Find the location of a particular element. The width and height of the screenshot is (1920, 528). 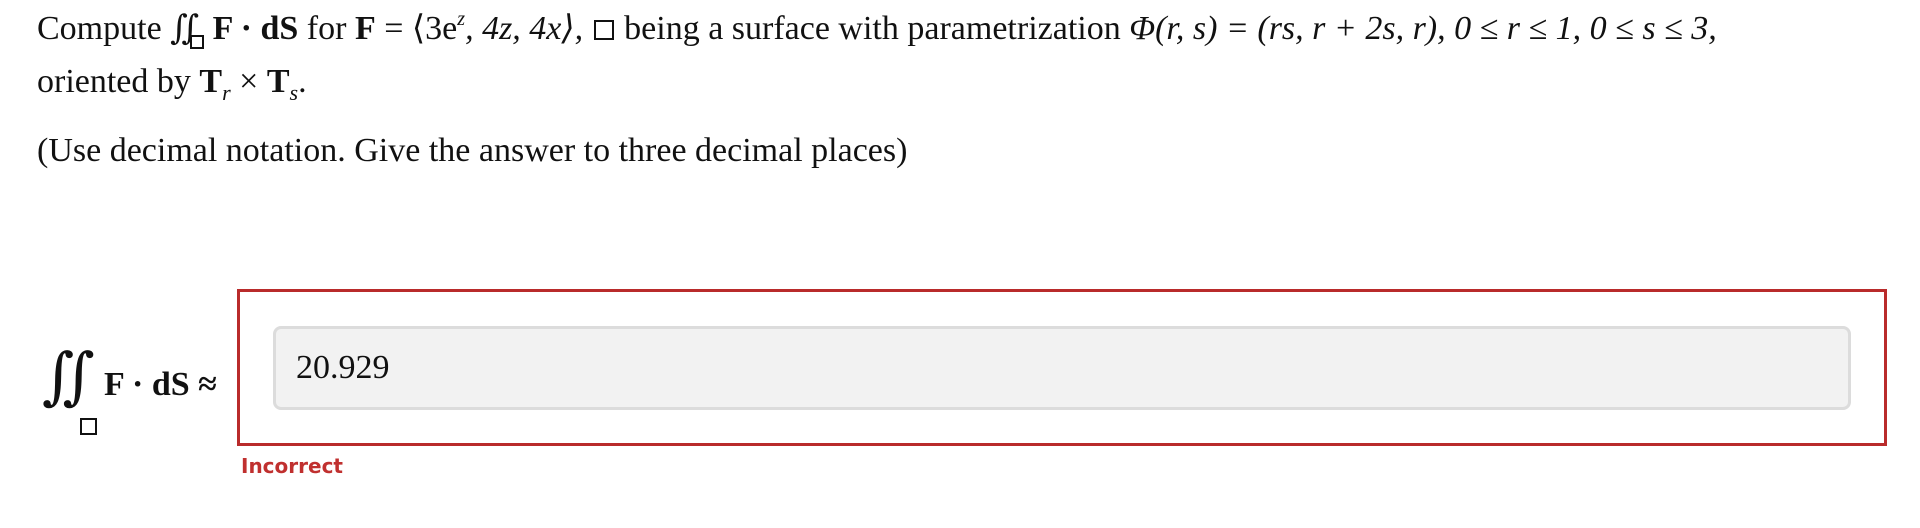

tangent-s-sub: s is located at coordinates (294, 92).